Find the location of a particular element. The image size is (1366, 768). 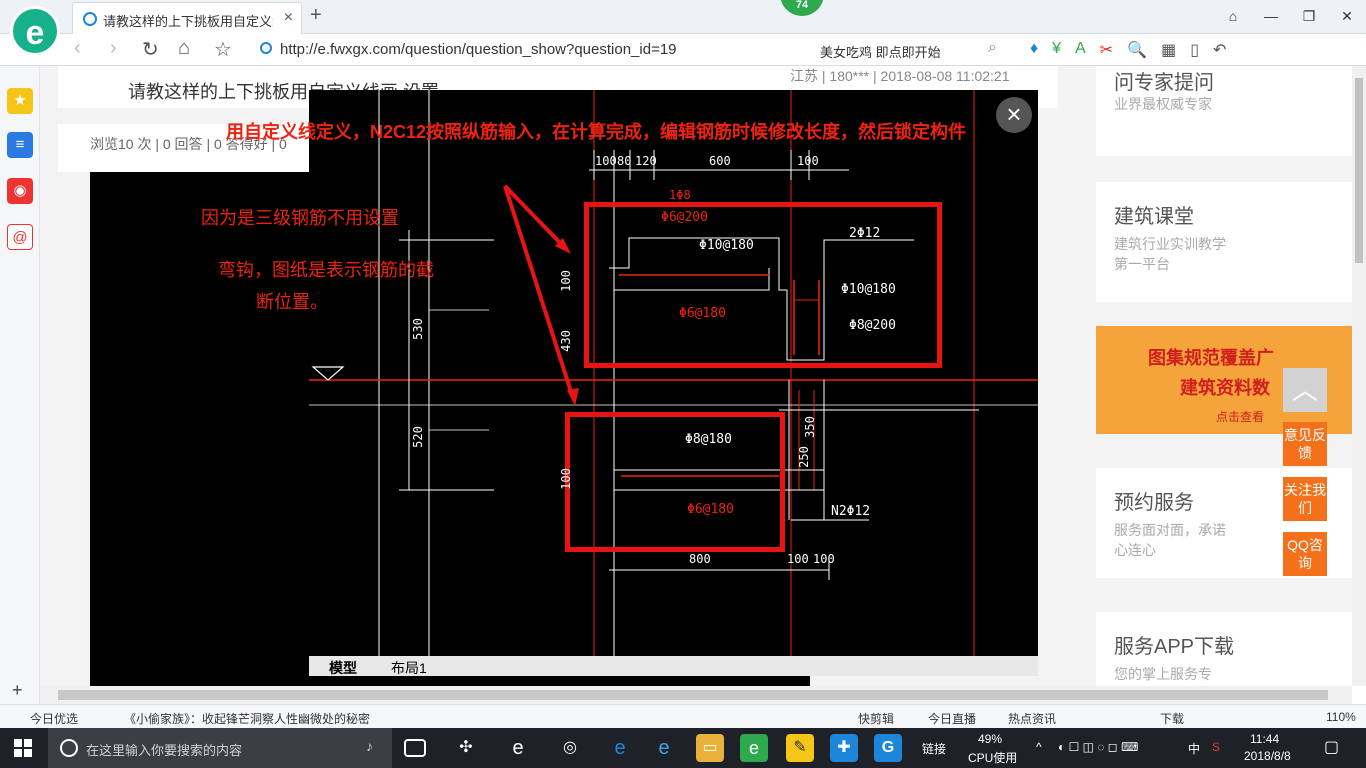

cad-label: 1Φ8 is located at coordinates (680, 195).